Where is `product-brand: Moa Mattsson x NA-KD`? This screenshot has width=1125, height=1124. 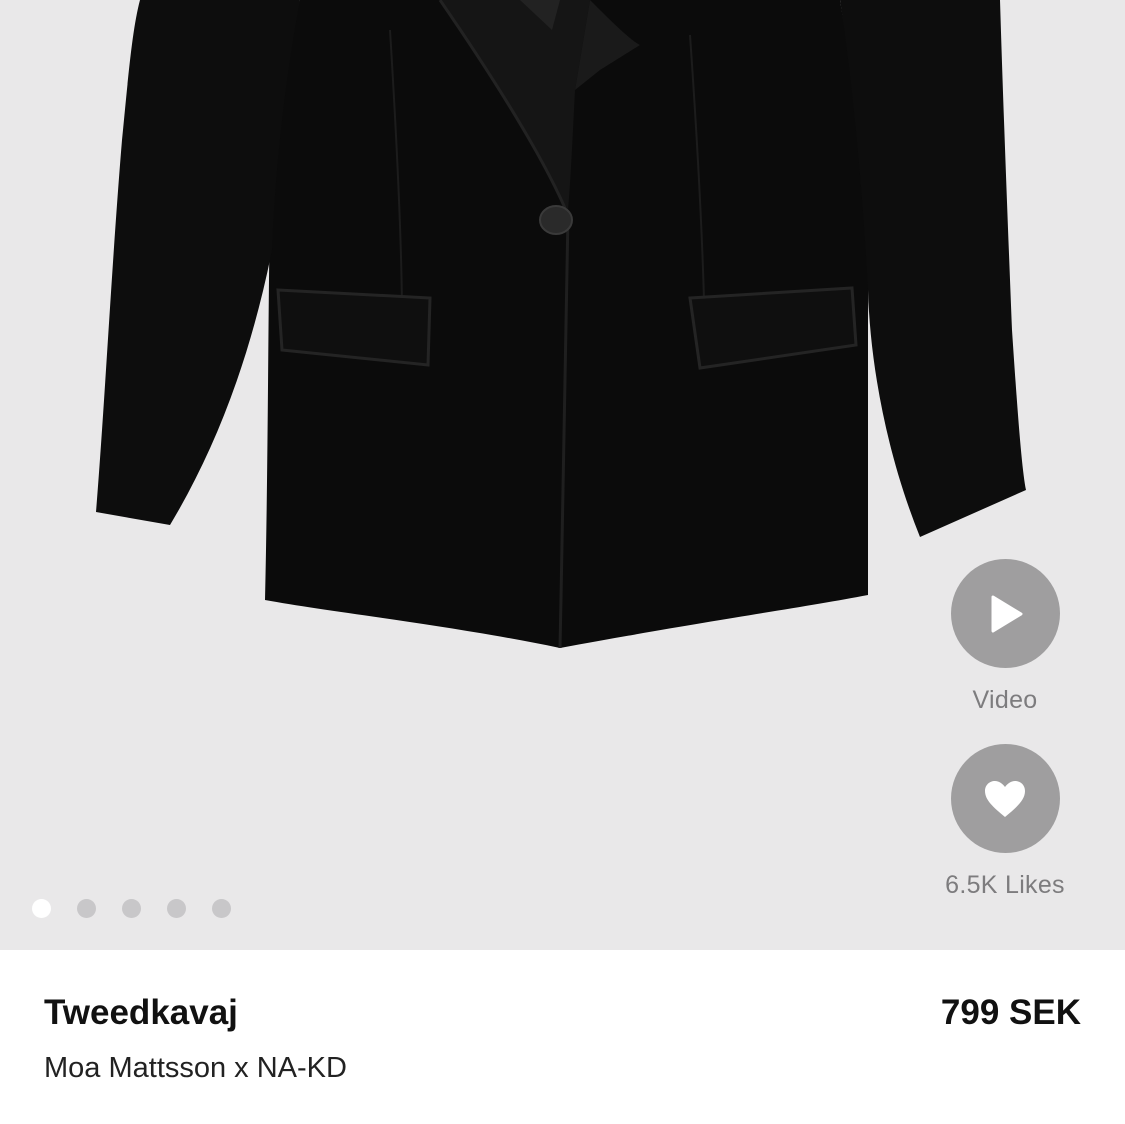 product-brand: Moa Mattsson x NA-KD is located at coordinates (195, 1068).